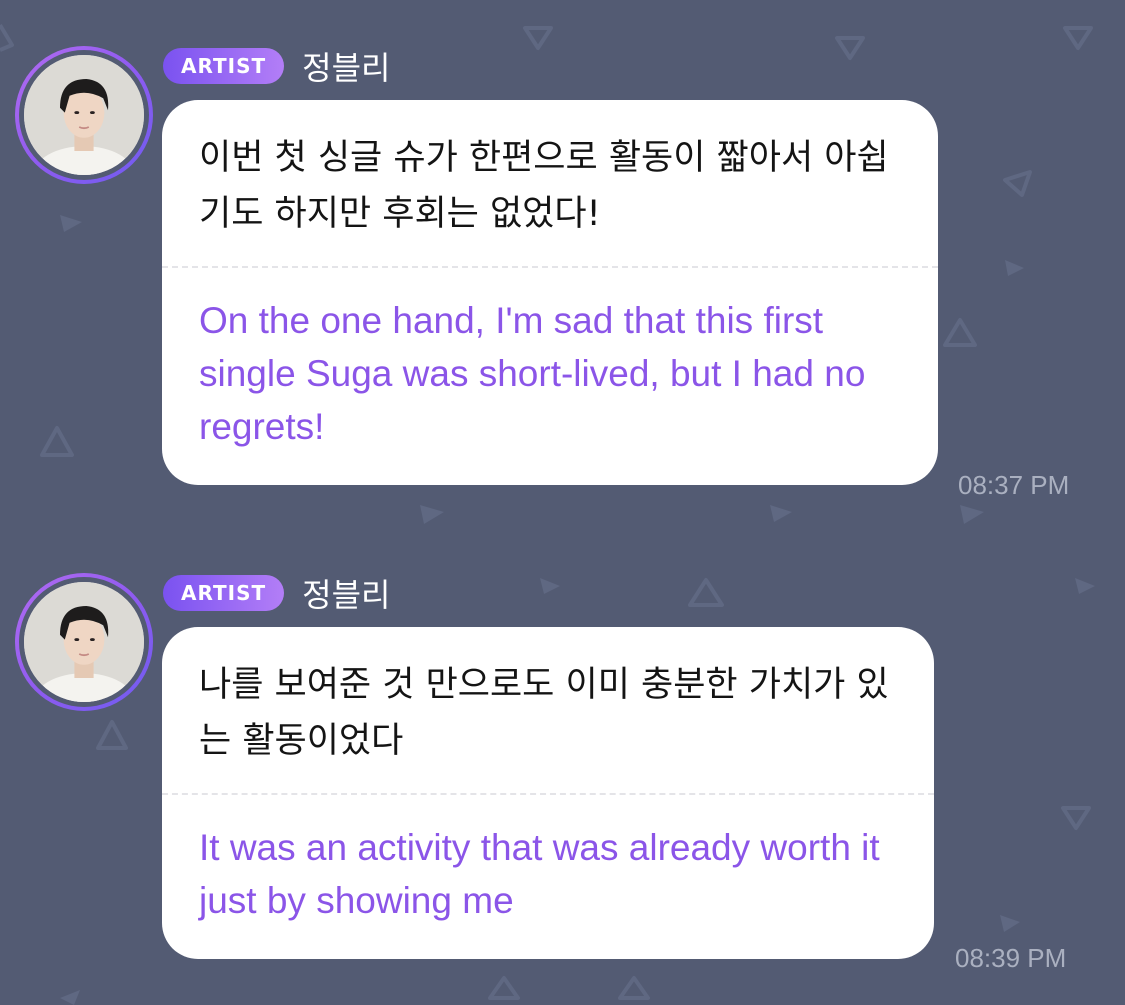 The image size is (1125, 1005). What do you see at coordinates (1014, 485) in the screenshot?
I see `timestamp: 08:37 PM` at bounding box center [1014, 485].